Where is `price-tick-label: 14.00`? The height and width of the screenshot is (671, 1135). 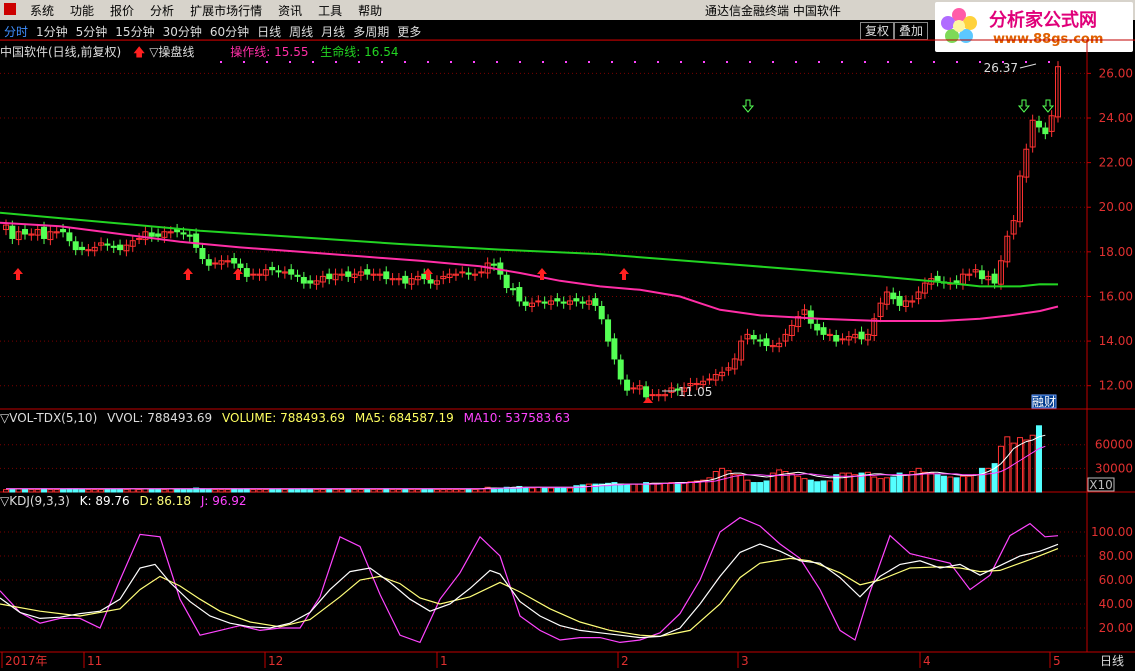
price-tick-label: 14.00 is located at coordinates (1116, 341).